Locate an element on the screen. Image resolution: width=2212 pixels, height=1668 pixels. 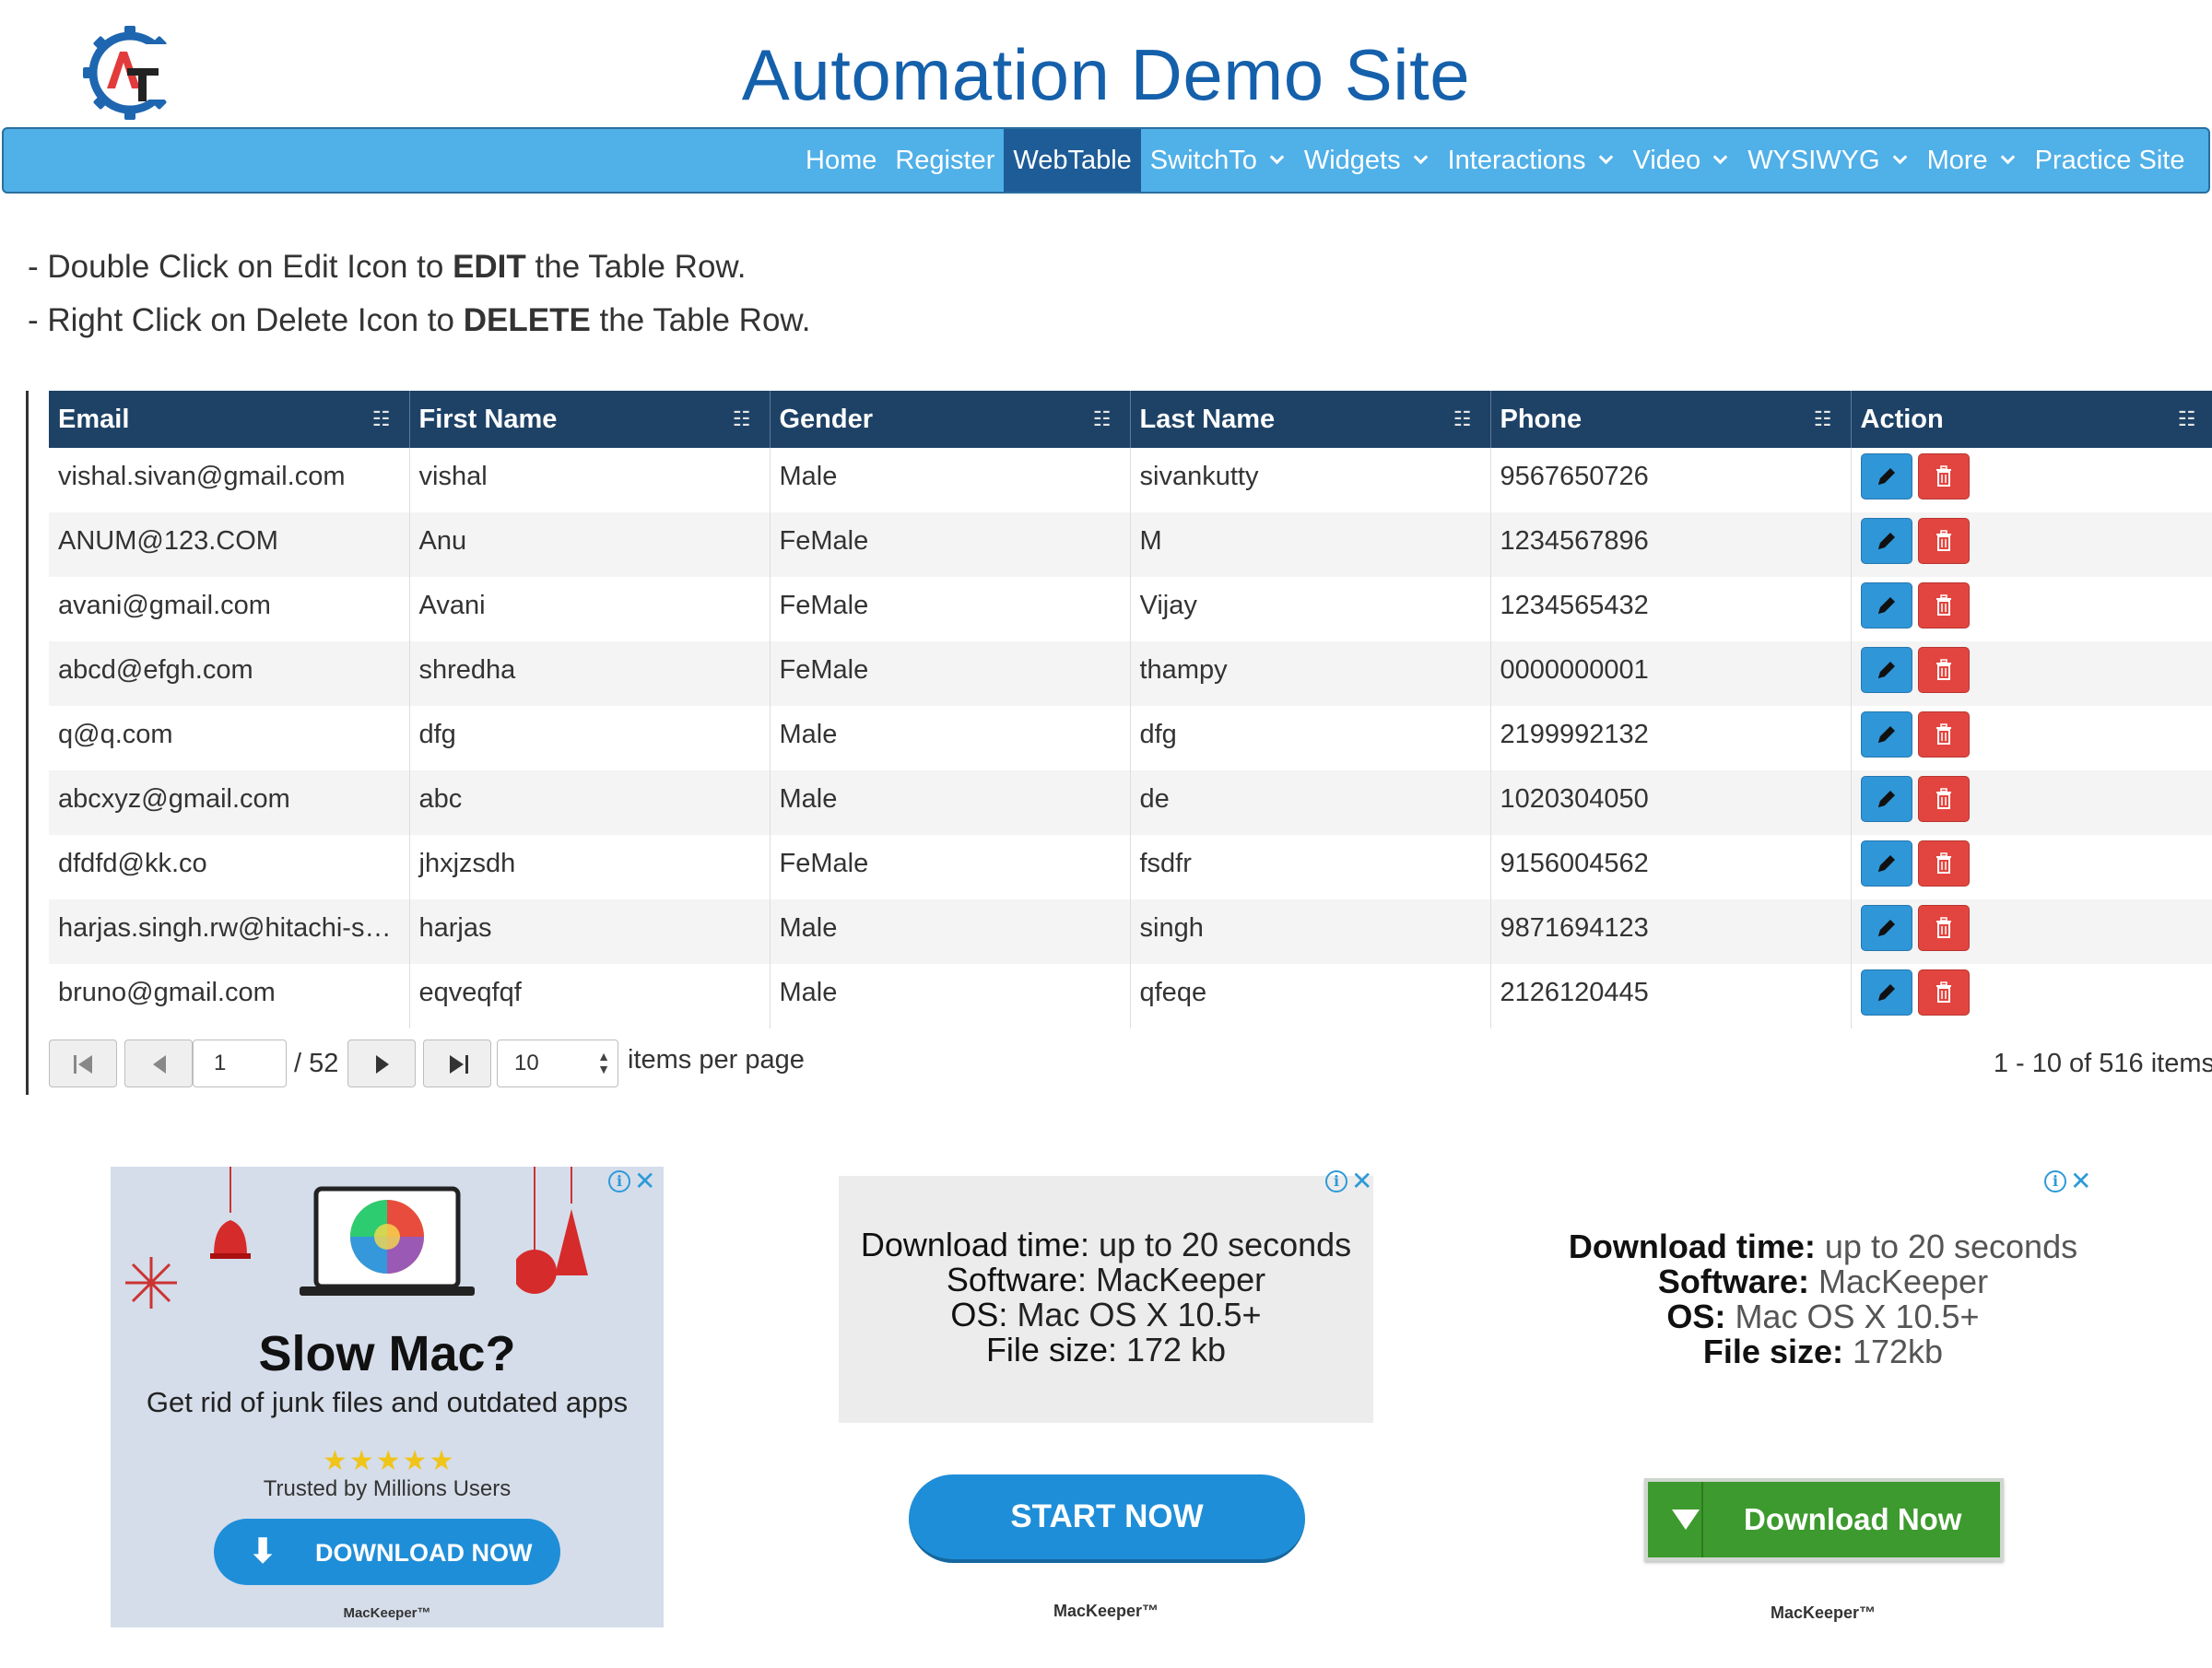
ad-detail-key: Software: is located at coordinates (1733, 1281).